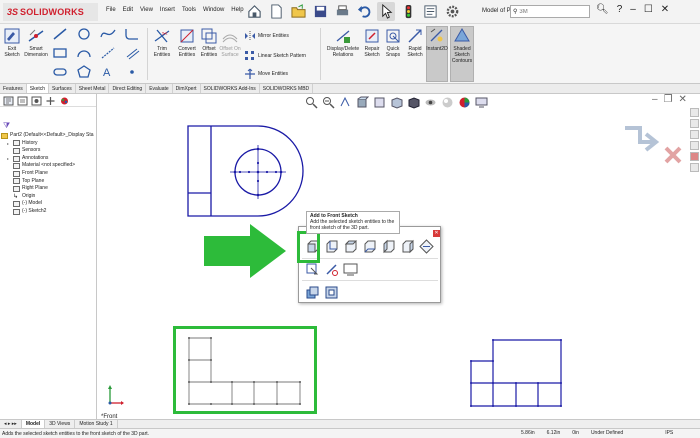  What do you see at coordinates (245, 251) in the screenshot?
I see `green-arrow-icon` at bounding box center [245, 251].